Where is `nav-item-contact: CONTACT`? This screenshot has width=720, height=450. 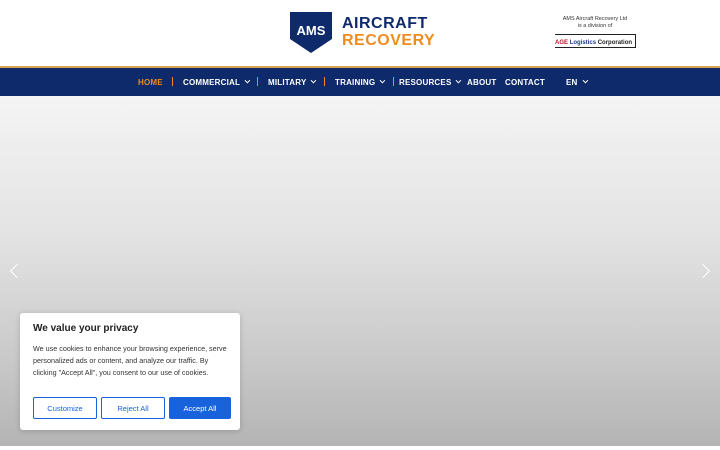 nav-item-contact: CONTACT is located at coordinates (525, 82).